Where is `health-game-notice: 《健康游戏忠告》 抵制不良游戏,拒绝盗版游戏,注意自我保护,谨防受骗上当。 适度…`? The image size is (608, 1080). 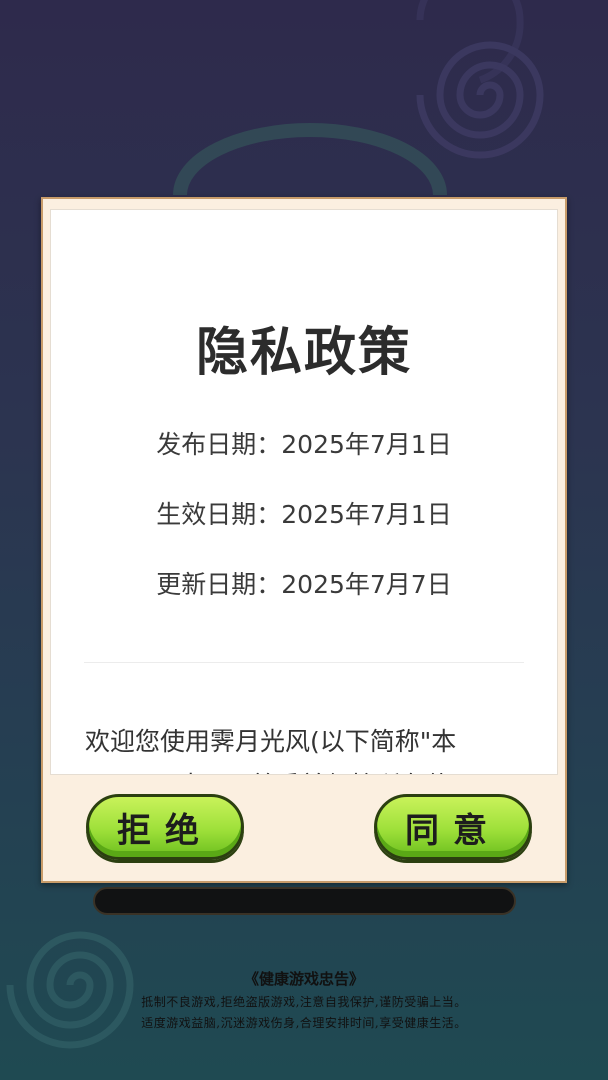
health-game-notice: 《健康游戏忠告》 抵制不良游戏,拒绝盗版游戏,注意自我保护,谨防受骗上当。 适度… is located at coordinates (304, 999).